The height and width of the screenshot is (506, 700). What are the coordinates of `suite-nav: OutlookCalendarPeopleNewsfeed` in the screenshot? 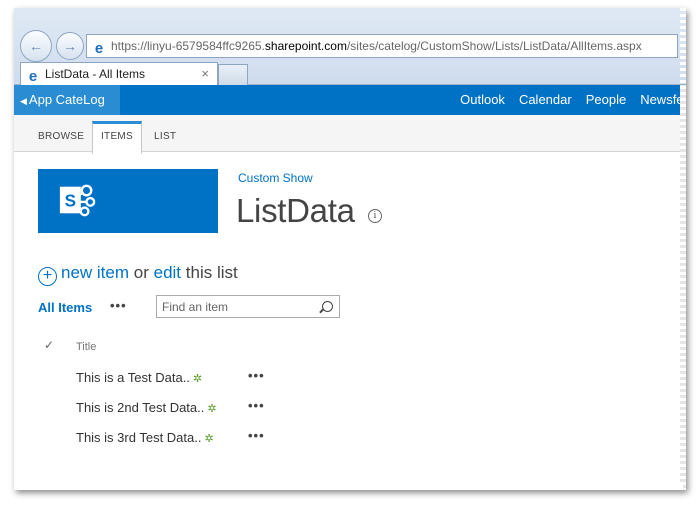 It's located at (573, 100).